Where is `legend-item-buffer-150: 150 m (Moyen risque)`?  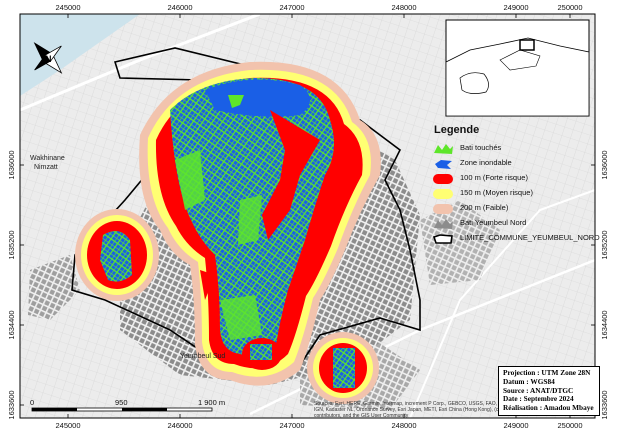
legend-item-buffer-150: 150 m (Moyen risque) is located at coordinates (521, 192).